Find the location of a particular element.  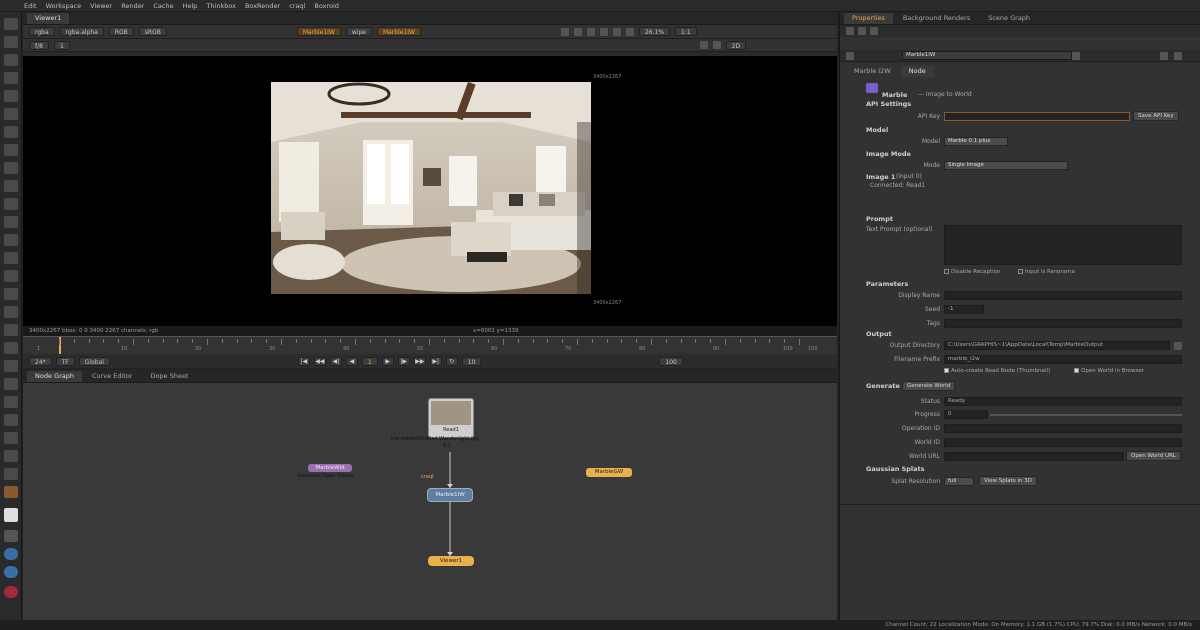

metadata-tool-icon is located at coordinates (11, 222).